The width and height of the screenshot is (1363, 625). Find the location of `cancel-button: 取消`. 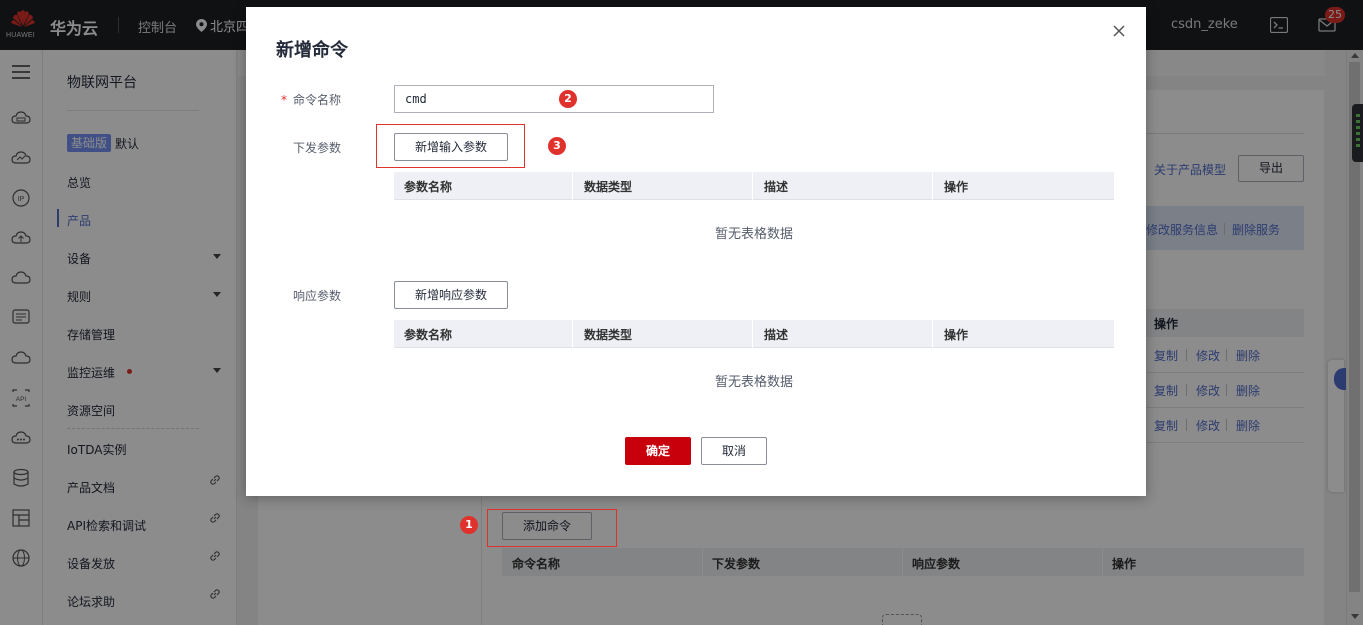

cancel-button: 取消 is located at coordinates (734, 451).